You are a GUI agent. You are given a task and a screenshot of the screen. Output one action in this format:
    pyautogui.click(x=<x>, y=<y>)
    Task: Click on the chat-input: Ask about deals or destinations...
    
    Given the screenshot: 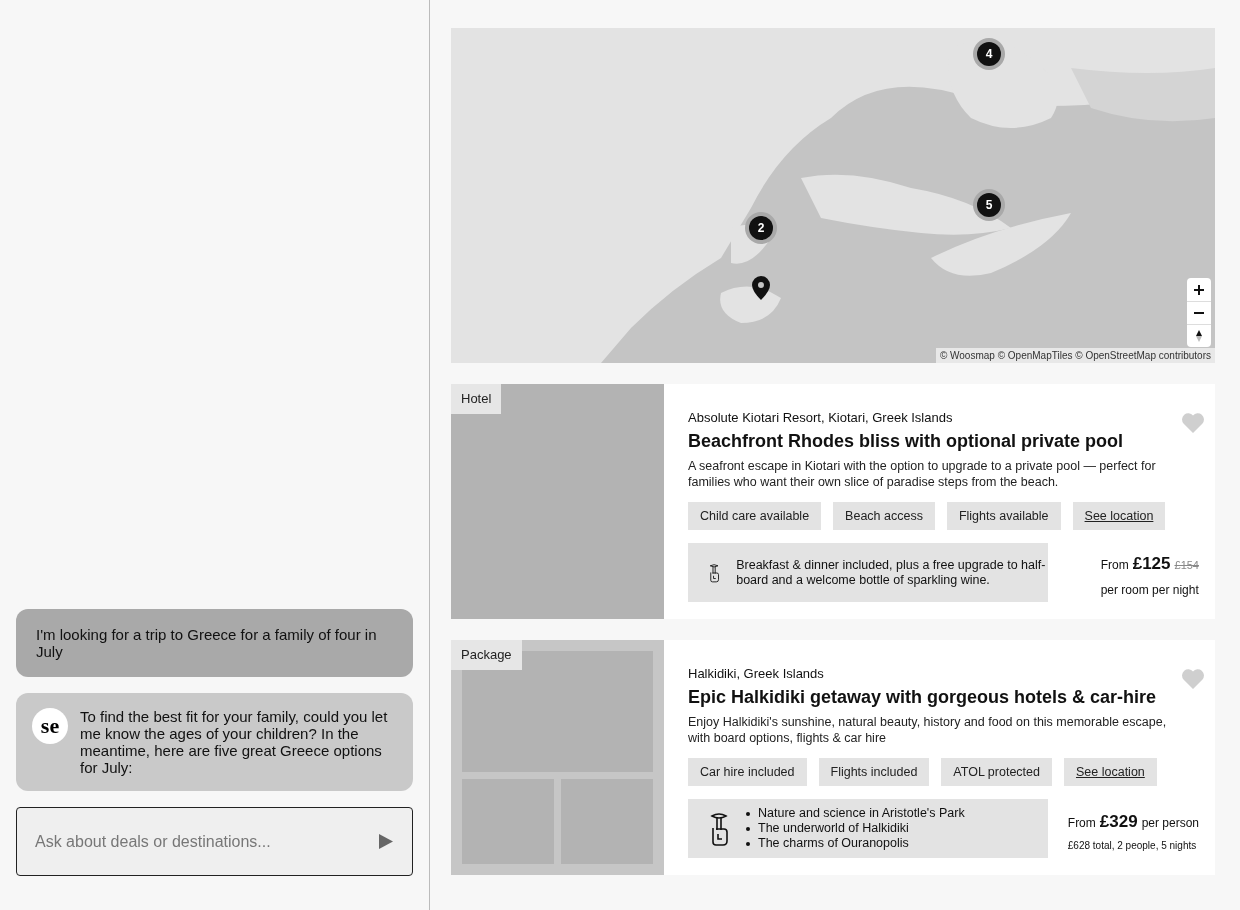 What is the action you would take?
    pyautogui.click(x=214, y=841)
    